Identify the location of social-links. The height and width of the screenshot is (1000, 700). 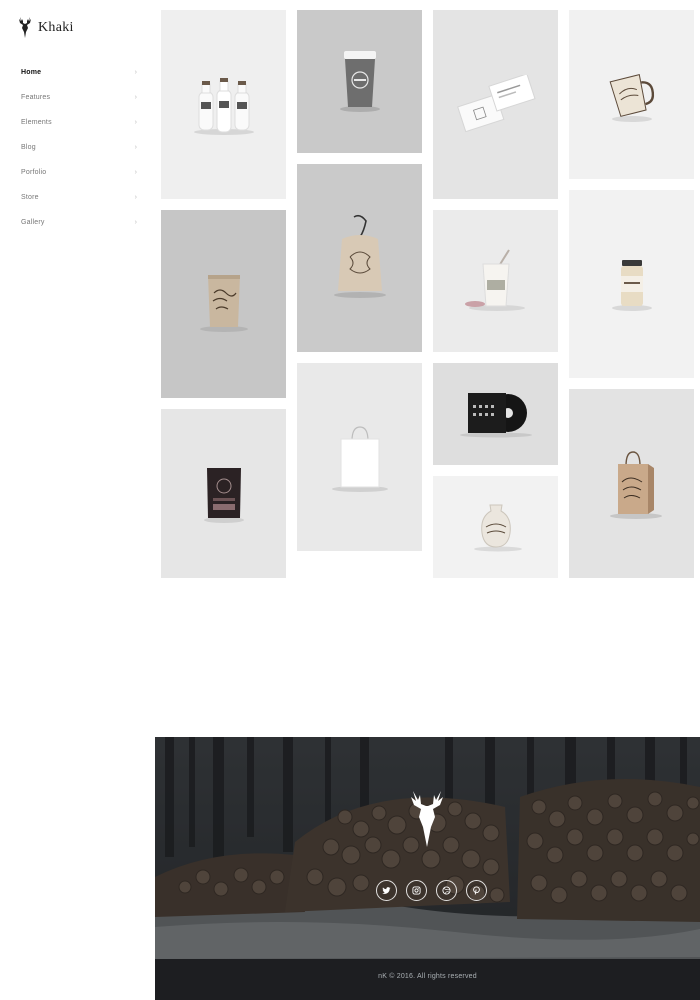
(431, 890).